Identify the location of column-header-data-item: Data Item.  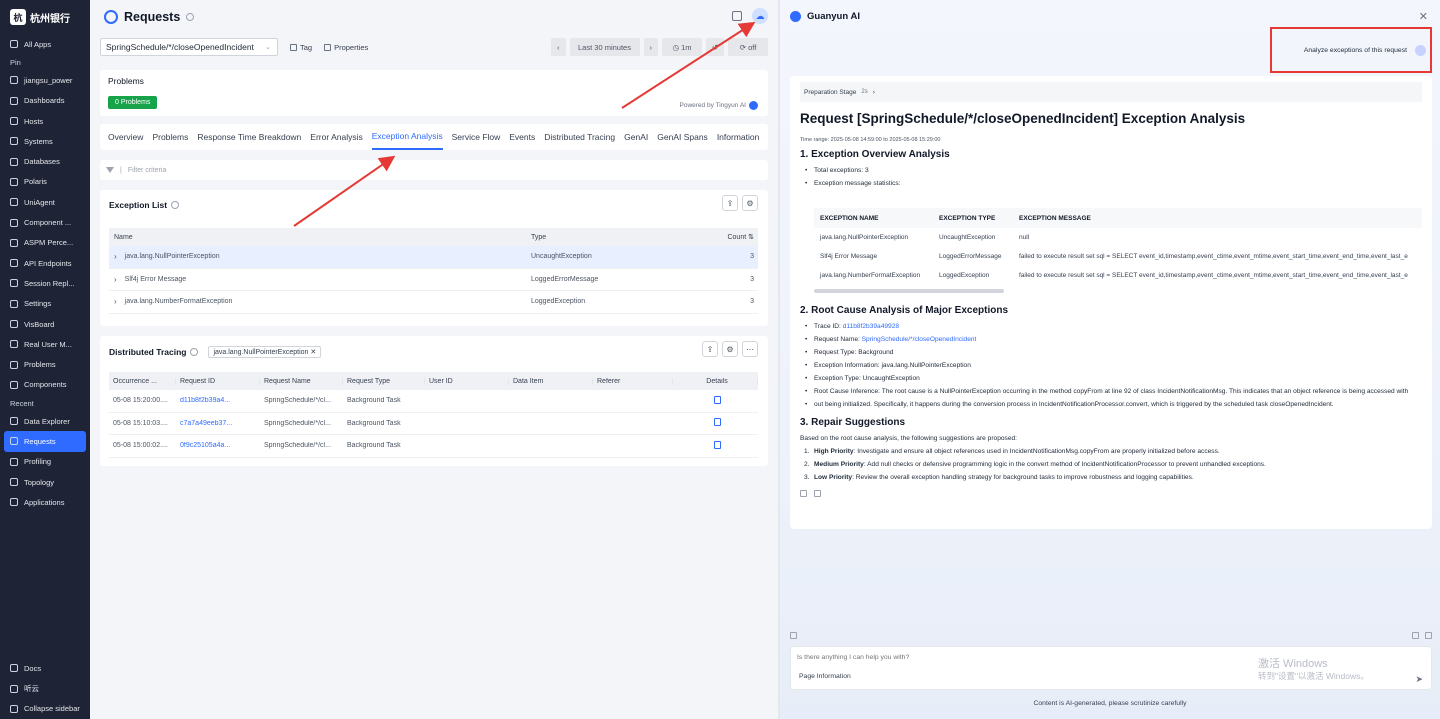
(551, 381).